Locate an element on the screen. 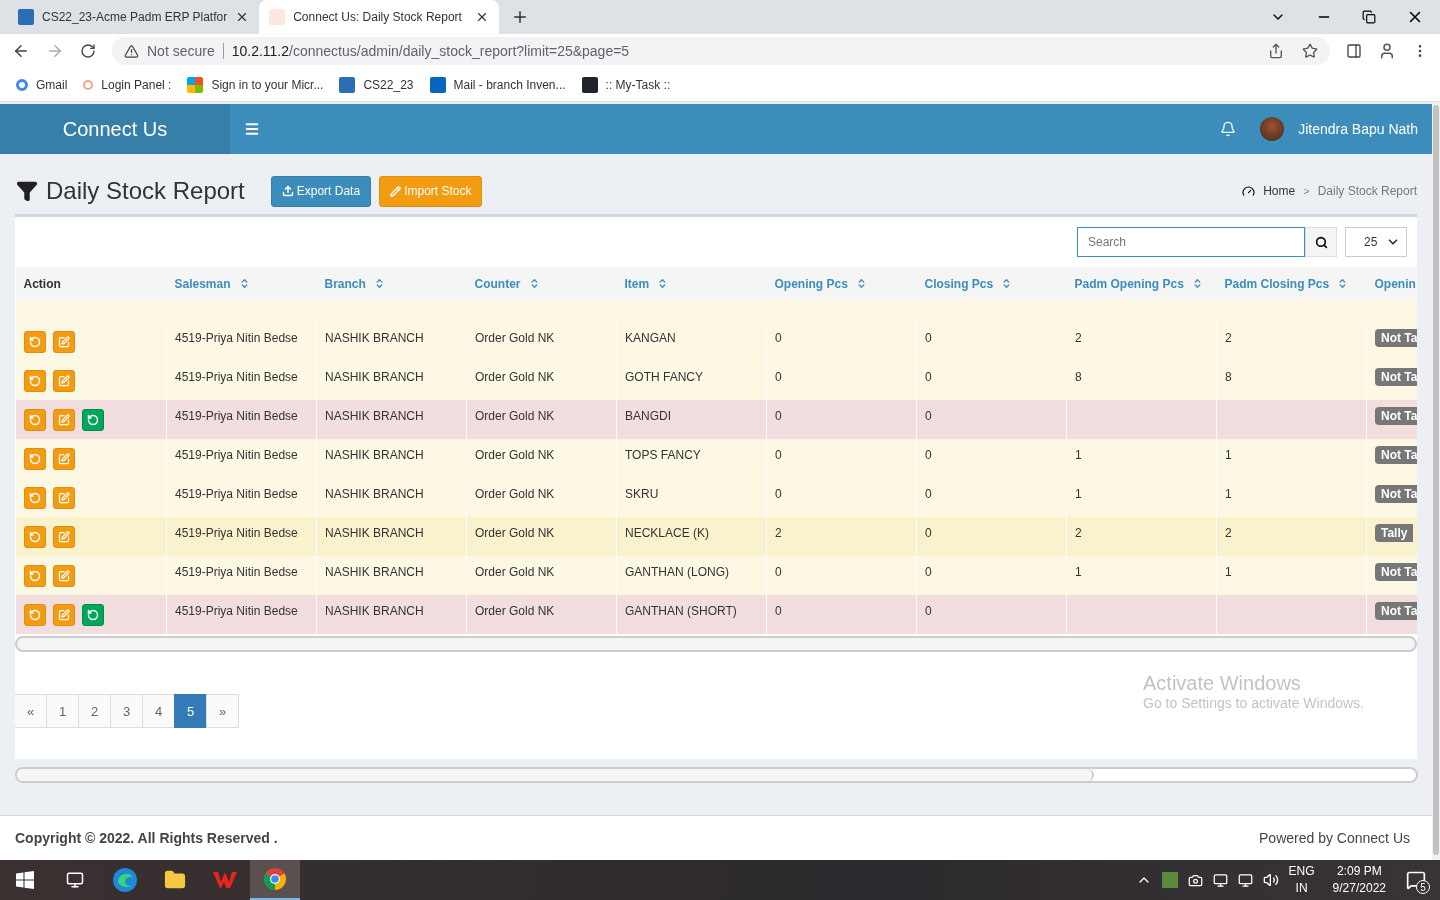  browser-tab: Connect Us: Daily Stock Report is located at coordinates (379, 17).